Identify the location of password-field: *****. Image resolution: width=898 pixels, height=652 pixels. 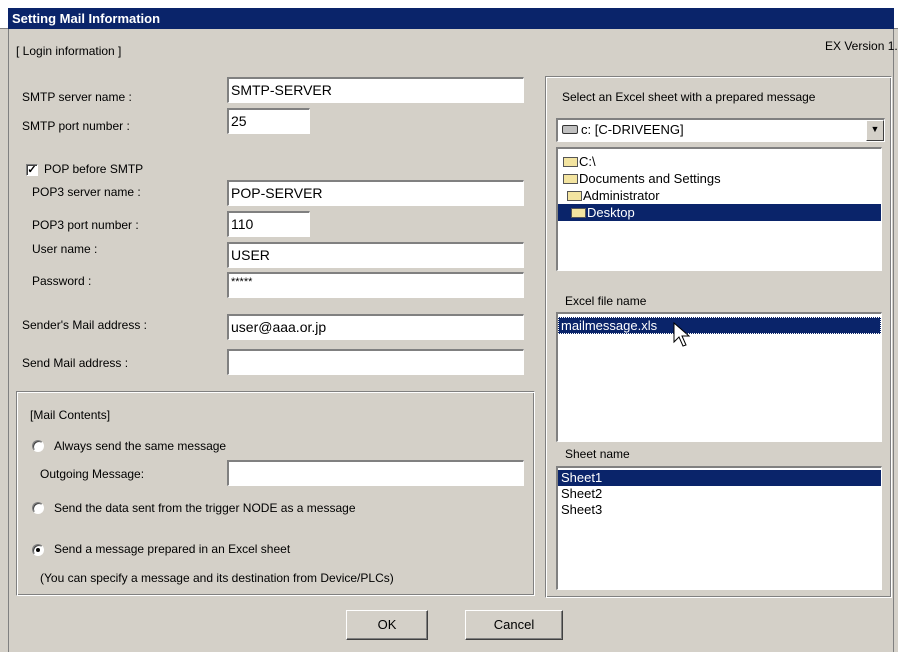
(375, 285).